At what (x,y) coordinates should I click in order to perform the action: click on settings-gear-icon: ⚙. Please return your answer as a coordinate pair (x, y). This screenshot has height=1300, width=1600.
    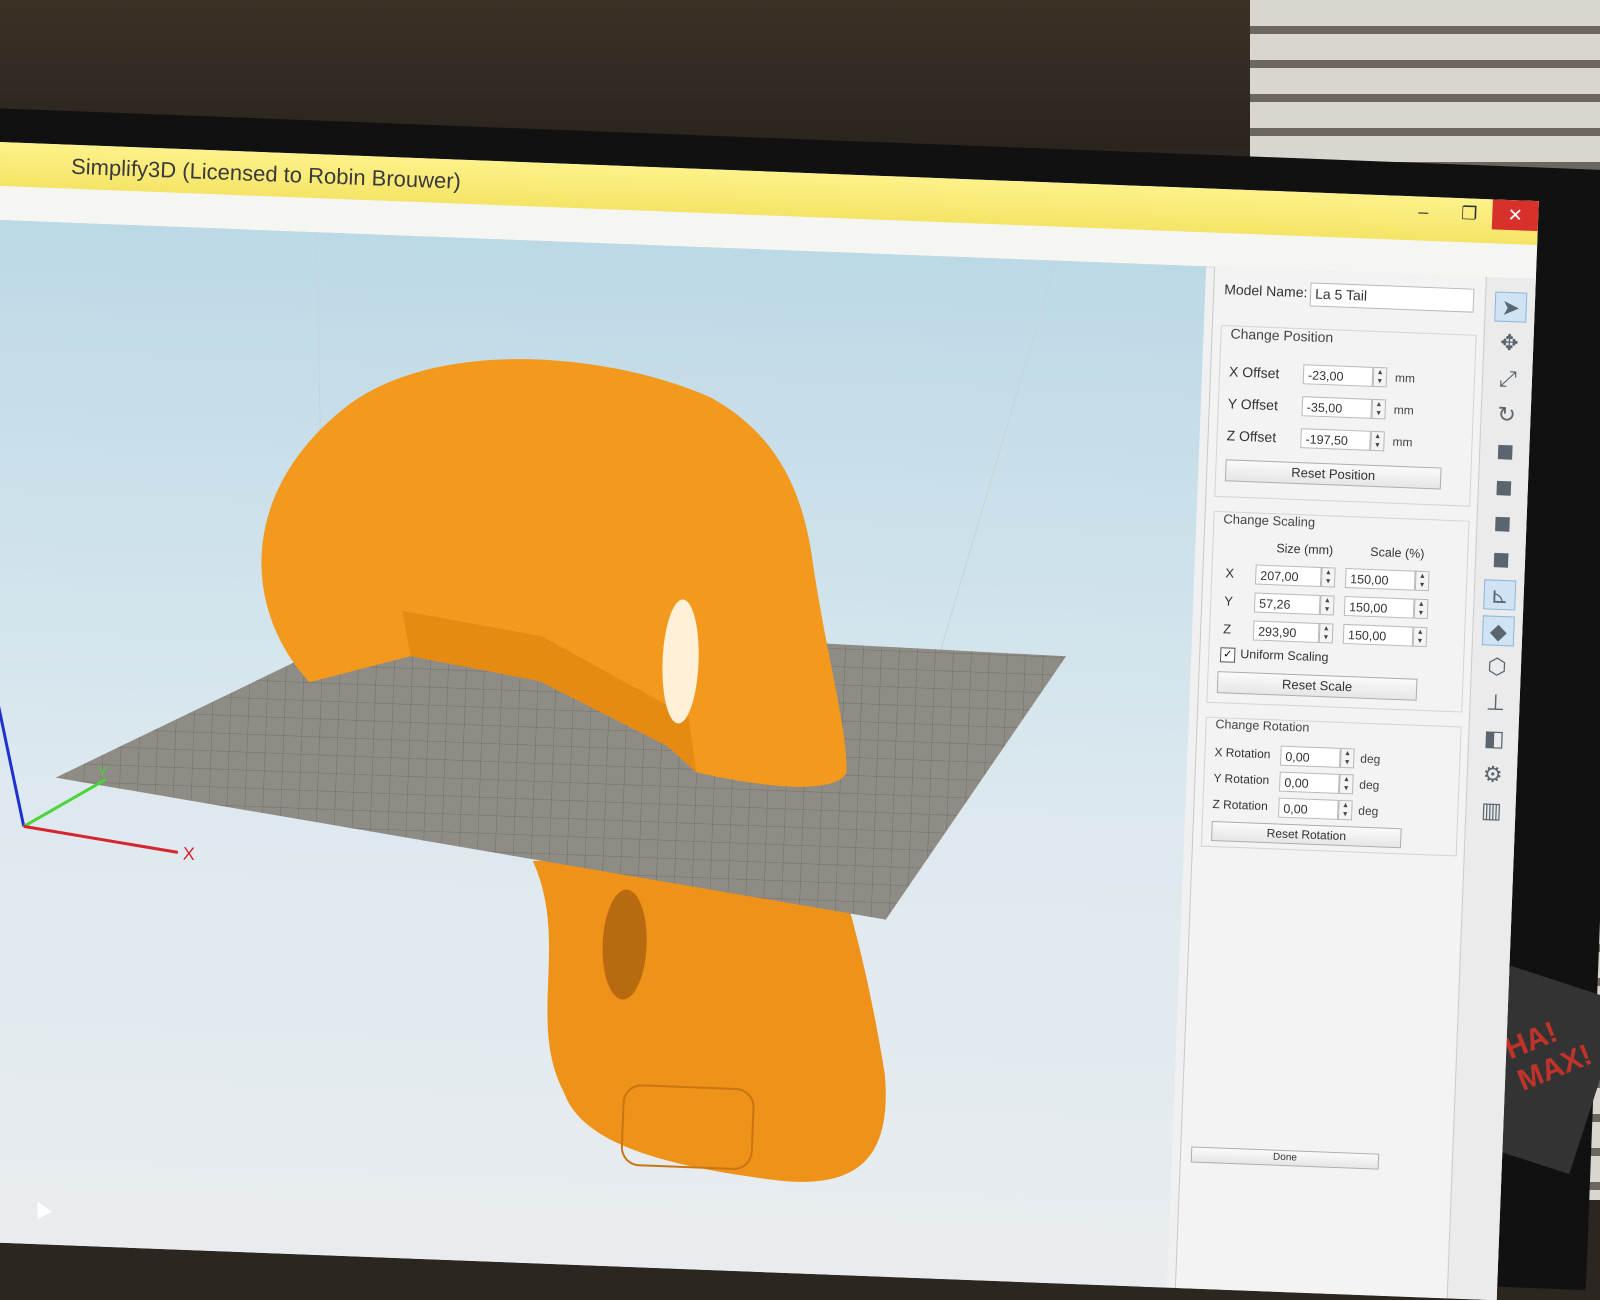
    Looking at the image, I should click on (1492, 774).